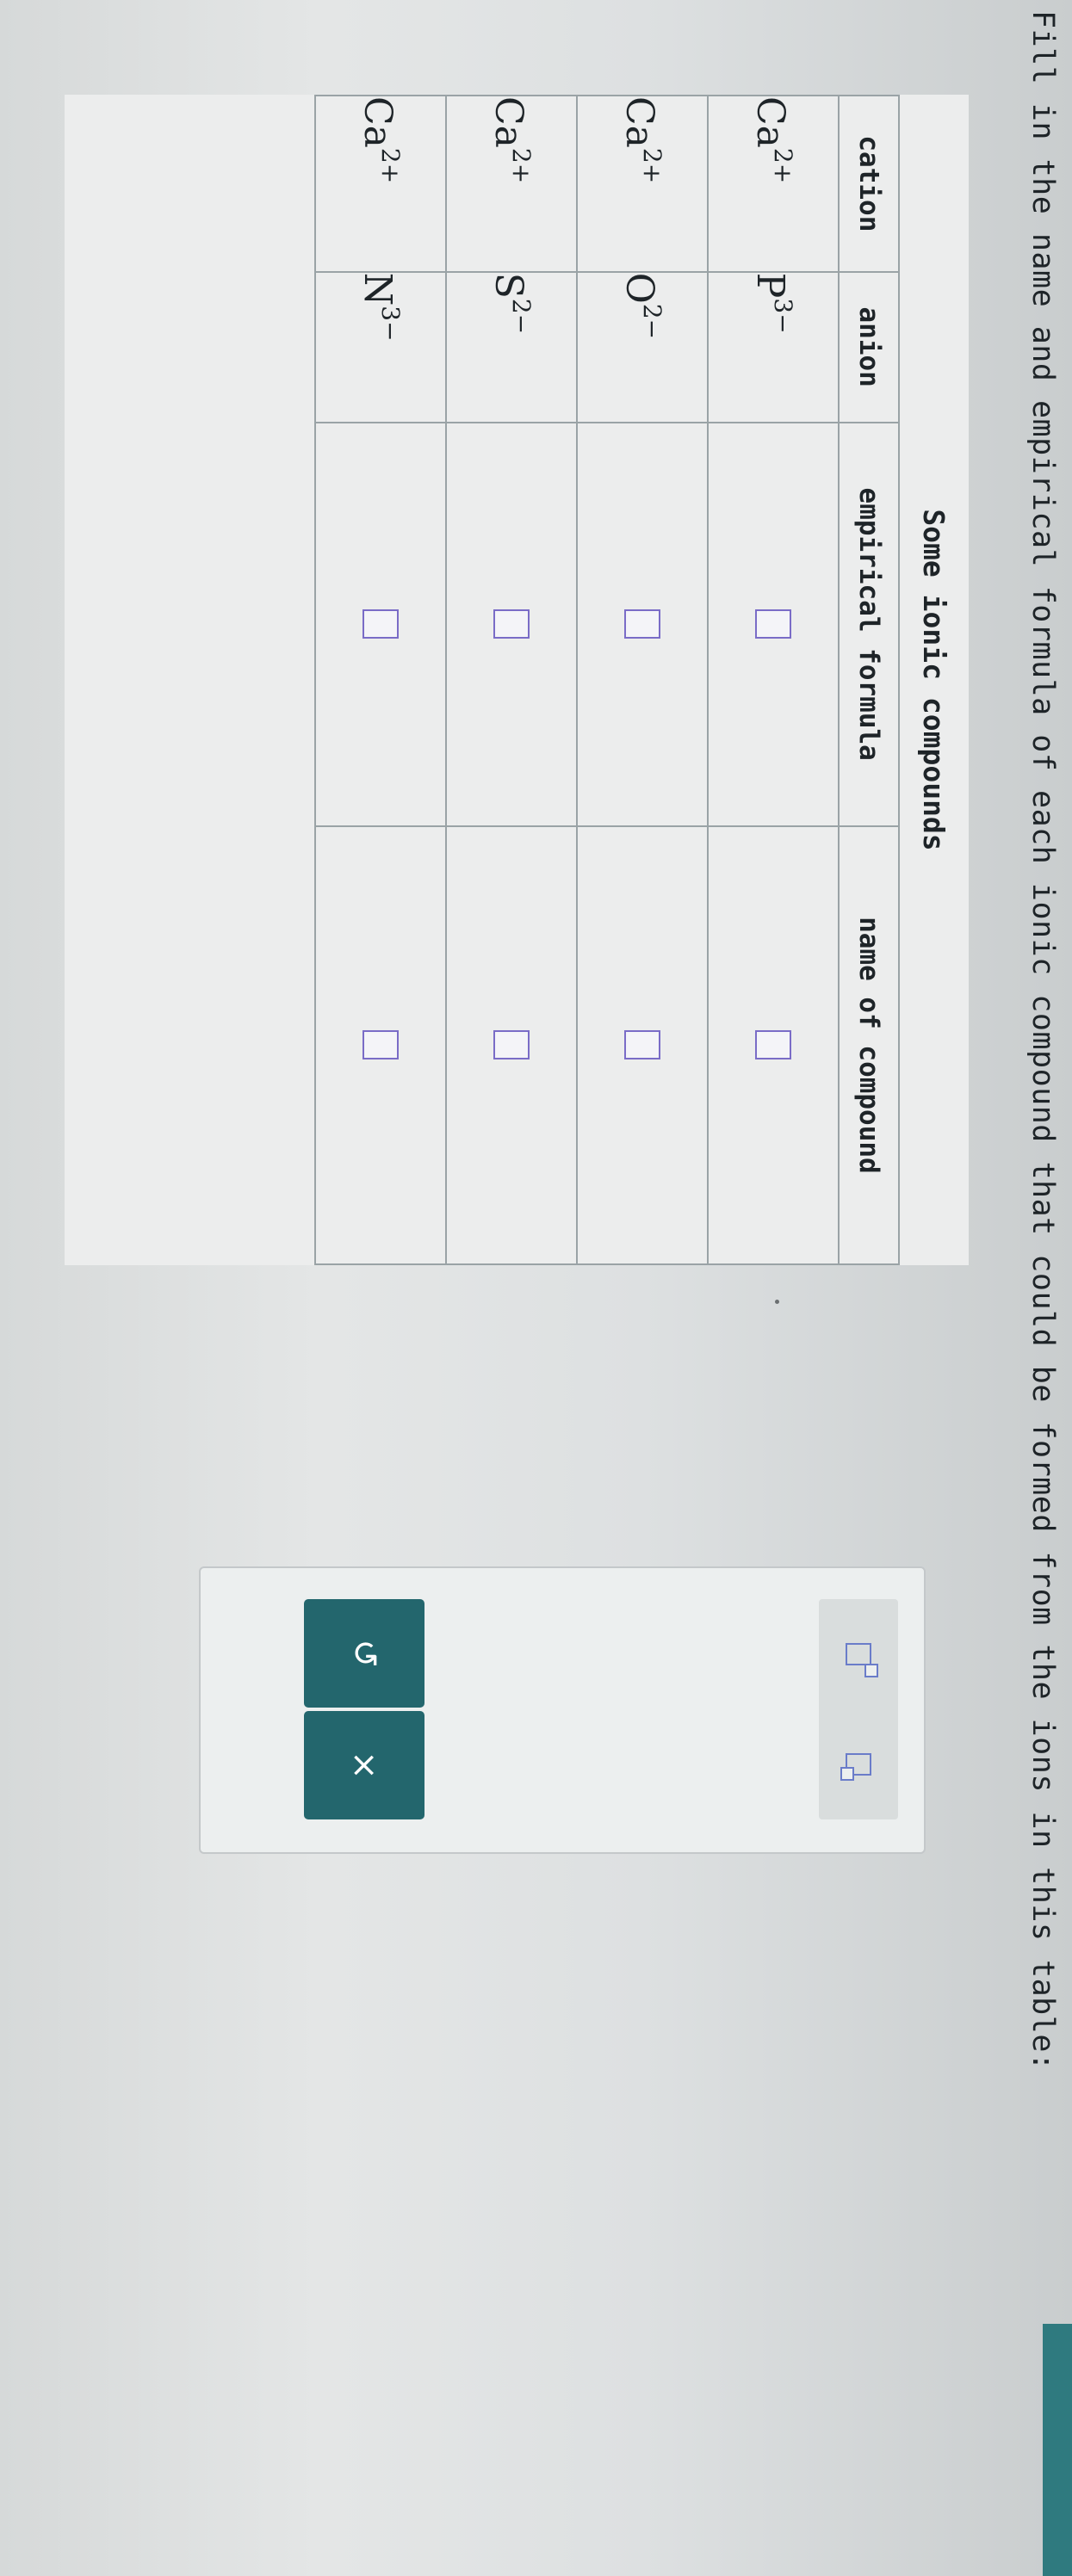 This screenshot has height=2576, width=1072. I want to click on header-empirical-formula: empirical formula, so click(869, 624).